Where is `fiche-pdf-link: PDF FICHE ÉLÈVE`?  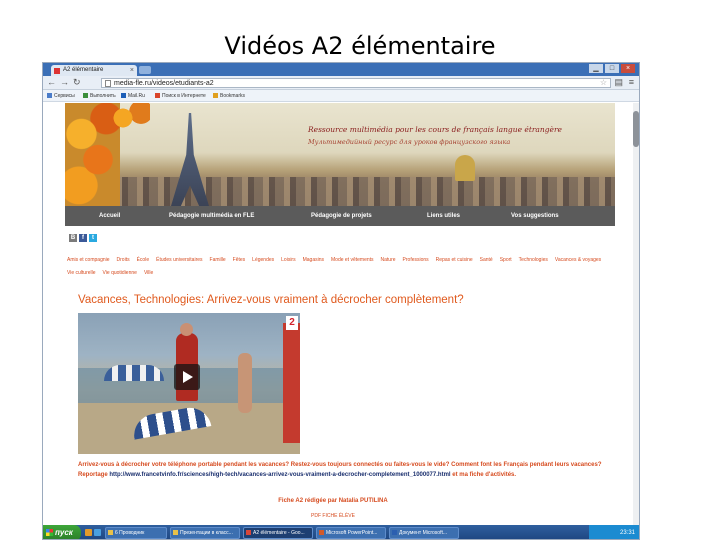 fiche-pdf-link: PDF FICHE ÉLÈVE is located at coordinates (333, 516).